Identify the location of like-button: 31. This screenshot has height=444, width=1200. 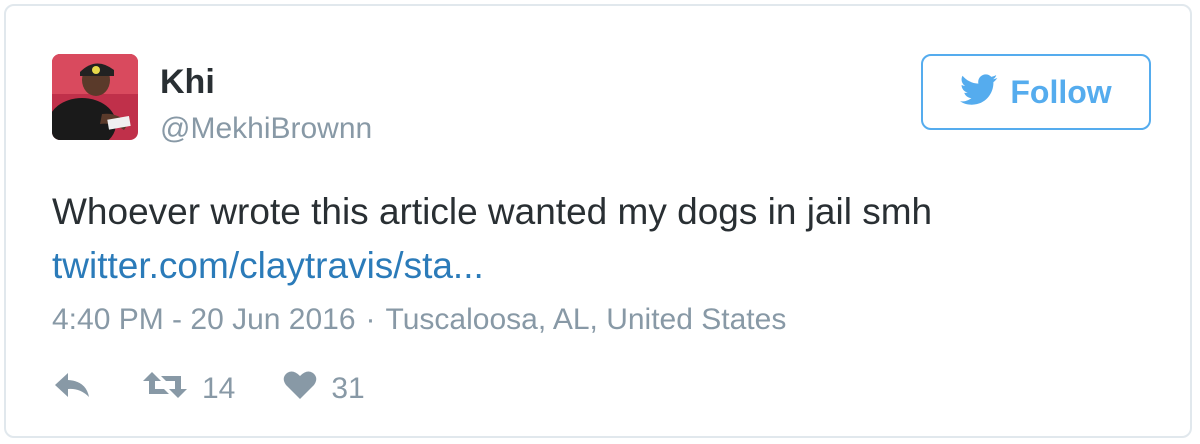
(324, 389).